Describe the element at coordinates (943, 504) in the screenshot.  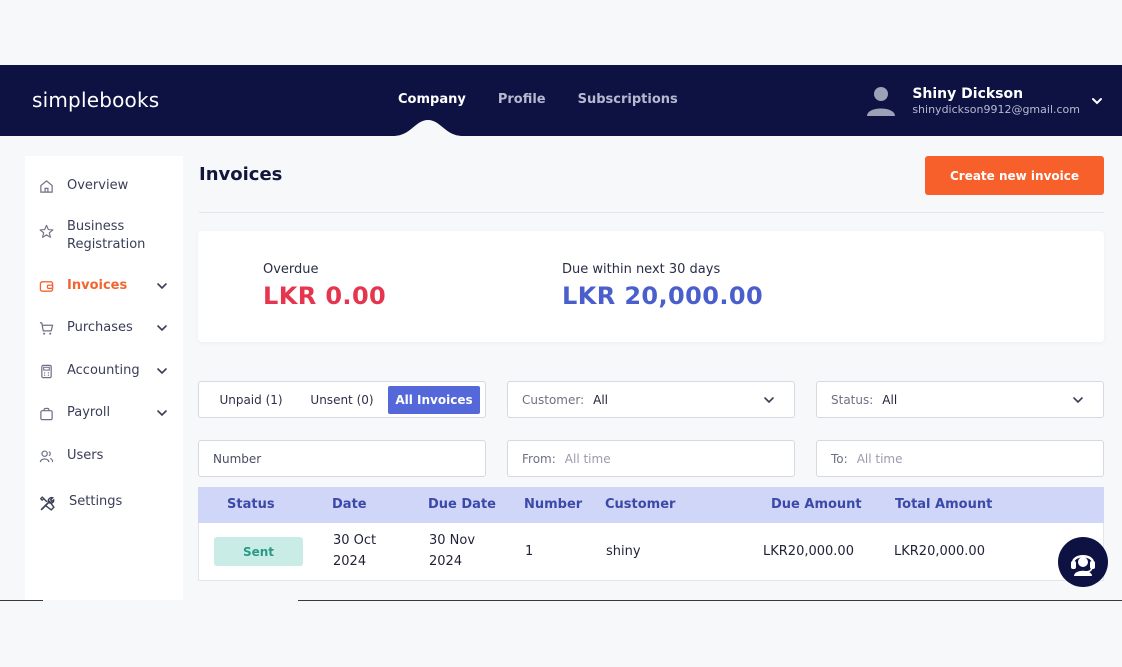
I see `column-header-total-amount: Total Amount` at that location.